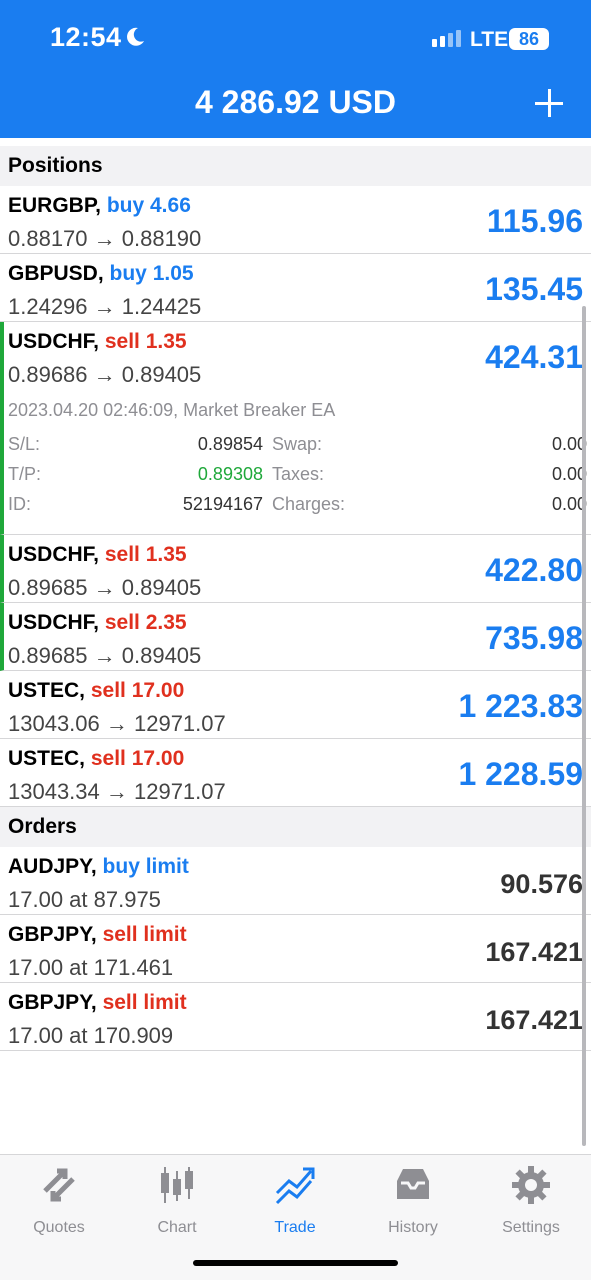 Image resolution: width=591 pixels, height=1280 pixels. I want to click on order-detail: 17.00 at 87.975, so click(84, 899).